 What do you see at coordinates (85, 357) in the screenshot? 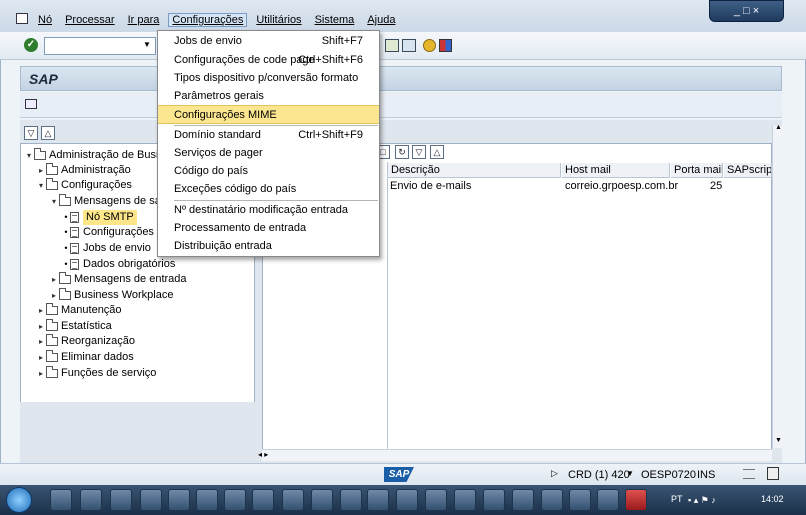
I see `tree-item-eliminar-dados: ▸ Eliminar dados` at bounding box center [85, 357].